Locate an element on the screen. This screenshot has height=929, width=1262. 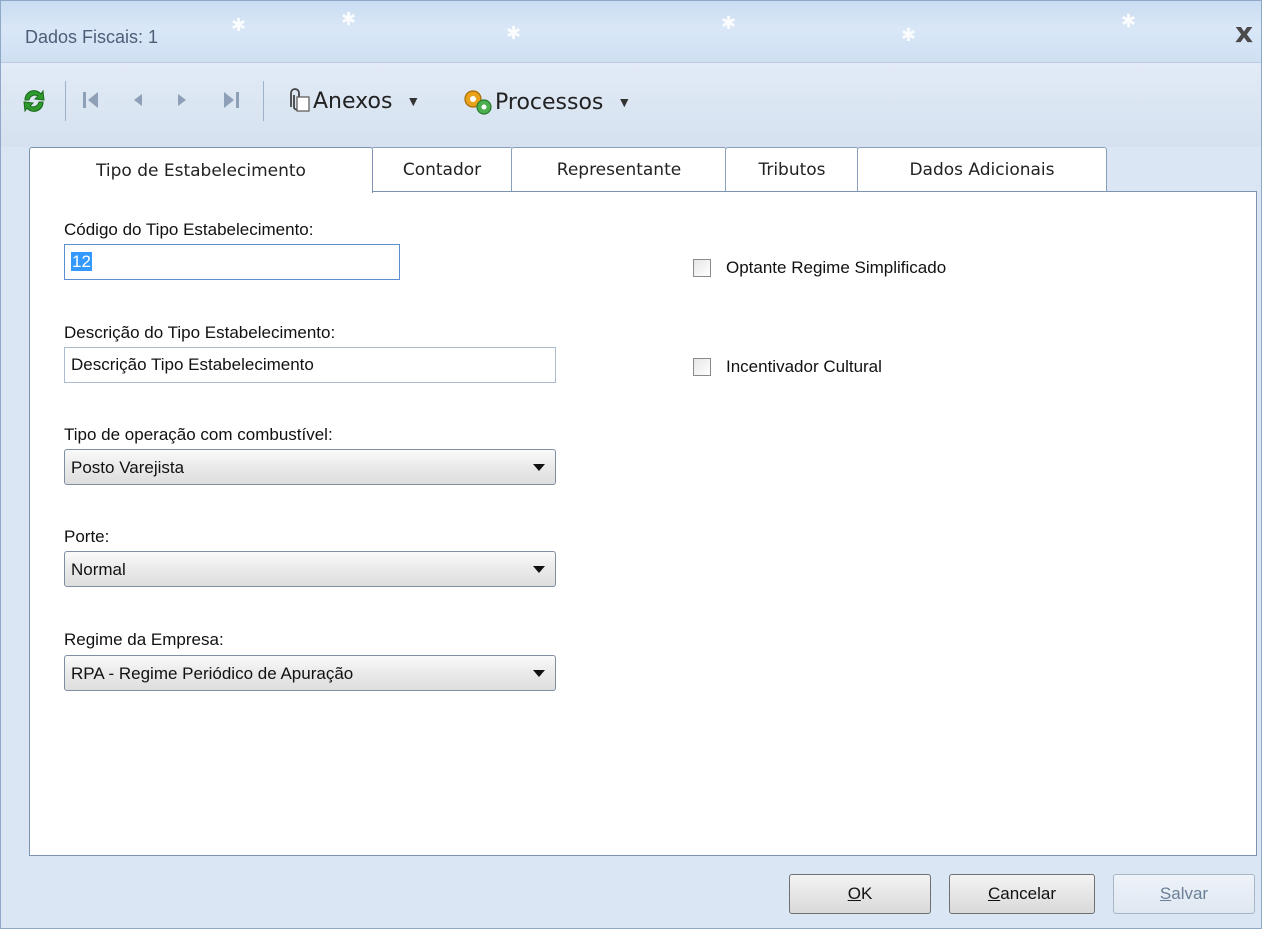
prev-icon is located at coordinates (138, 100).